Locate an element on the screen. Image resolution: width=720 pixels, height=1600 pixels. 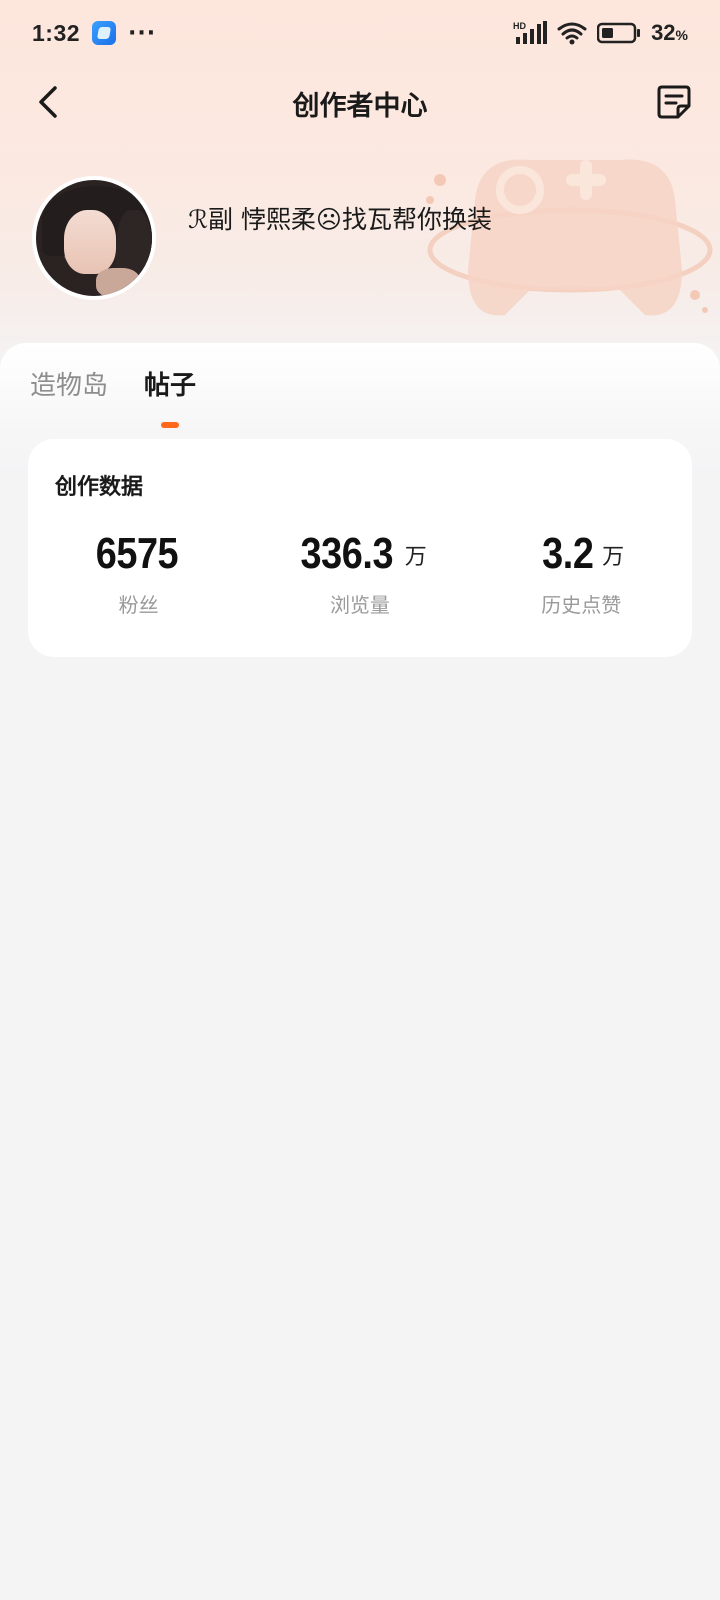
tab-posts: 帖子 is located at coordinates (170, 396).